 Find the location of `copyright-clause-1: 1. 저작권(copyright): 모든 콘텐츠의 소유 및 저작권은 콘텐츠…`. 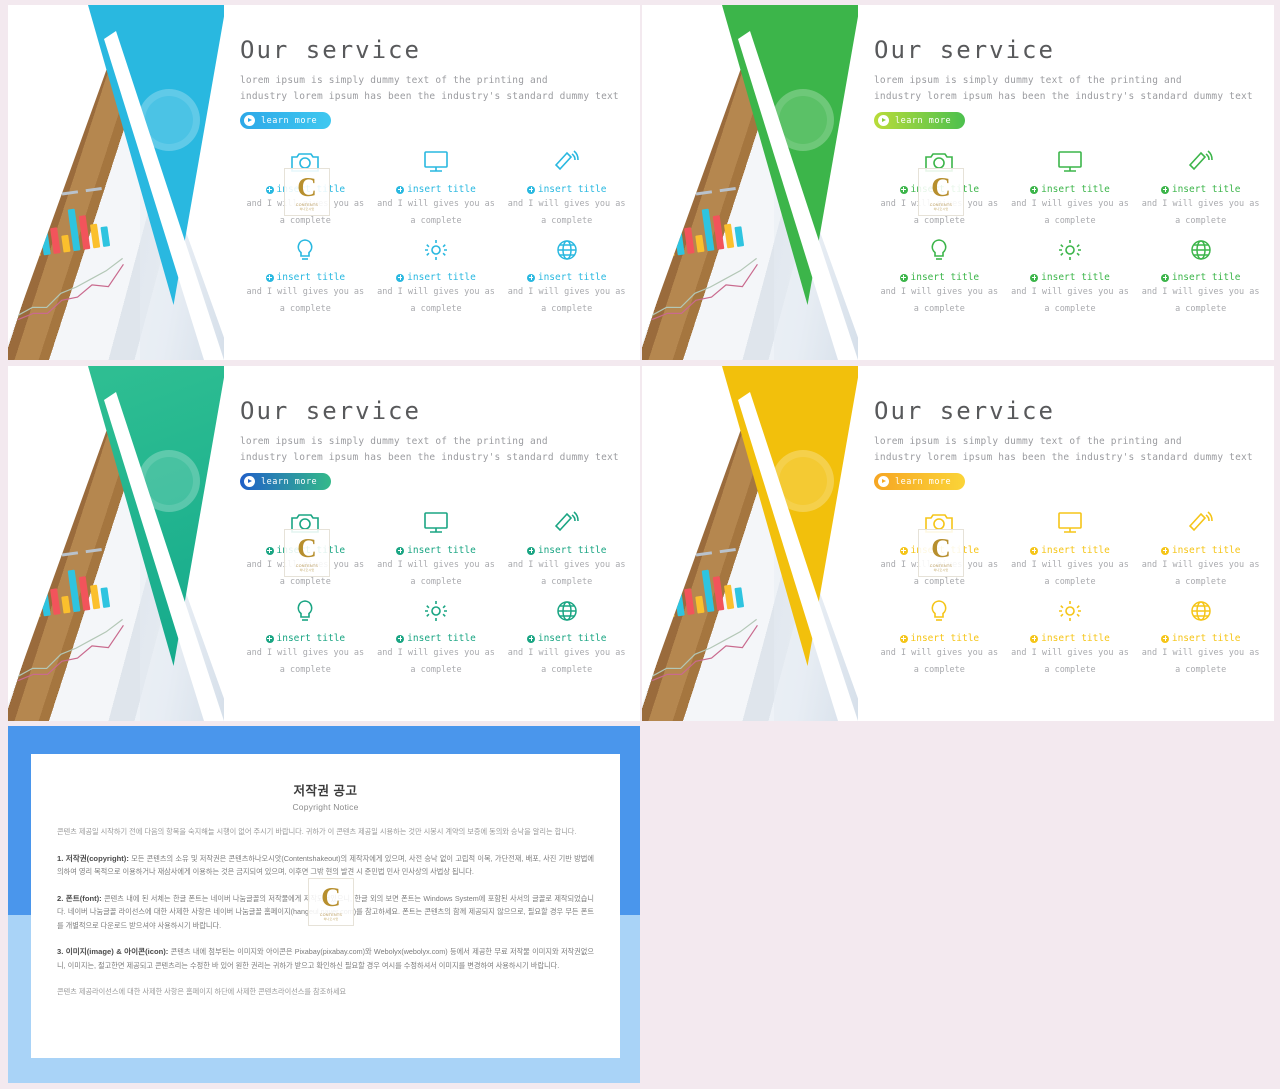

copyright-clause-1: 1. 저작권(copyright): 모든 콘텐츠의 소유 및 저작권은 콘텐츠… is located at coordinates (325, 865).